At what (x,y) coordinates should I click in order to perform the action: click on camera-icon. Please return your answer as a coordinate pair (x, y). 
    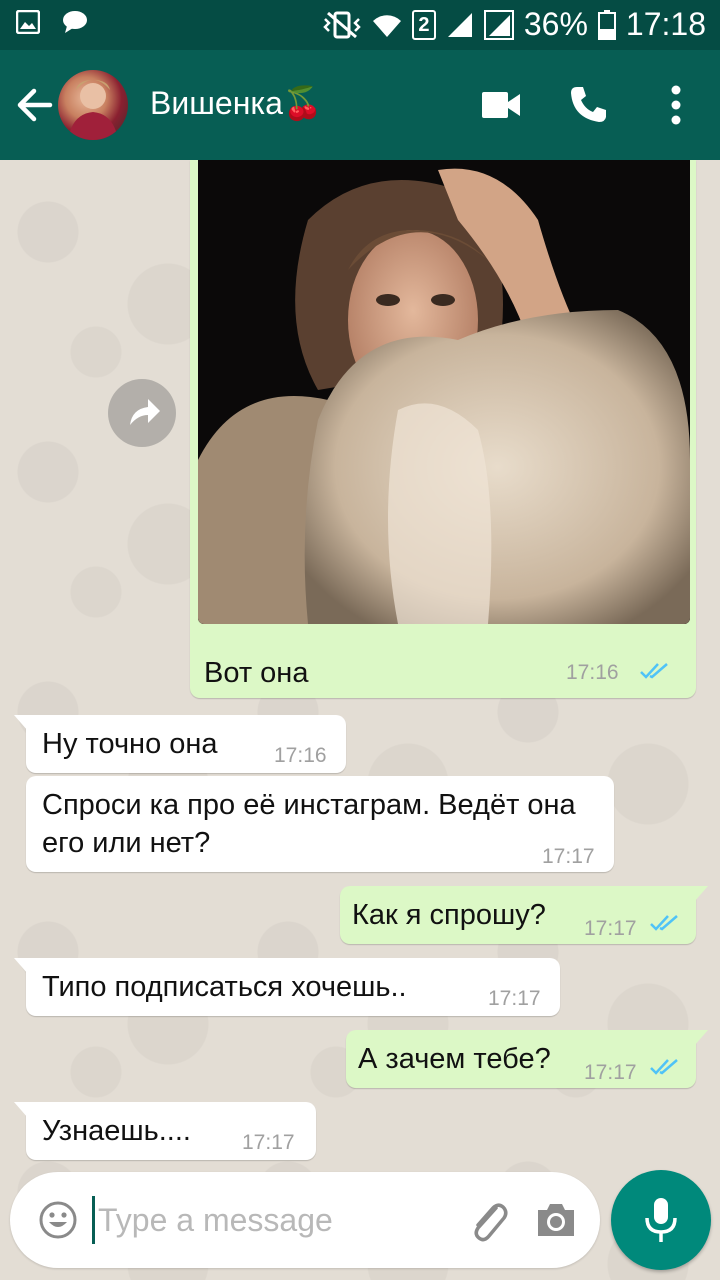
    Looking at the image, I should click on (556, 1220).